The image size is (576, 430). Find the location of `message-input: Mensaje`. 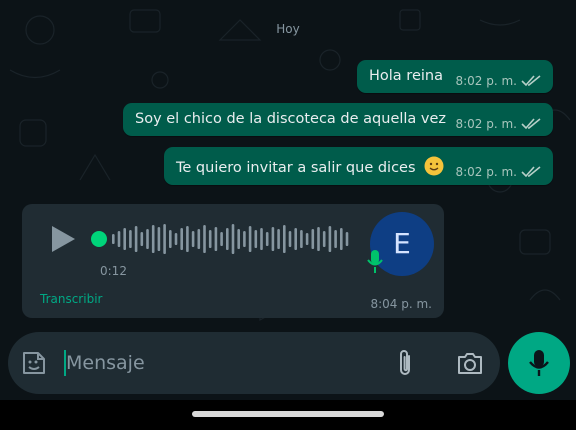

message-input: Mensaje is located at coordinates (105, 363).